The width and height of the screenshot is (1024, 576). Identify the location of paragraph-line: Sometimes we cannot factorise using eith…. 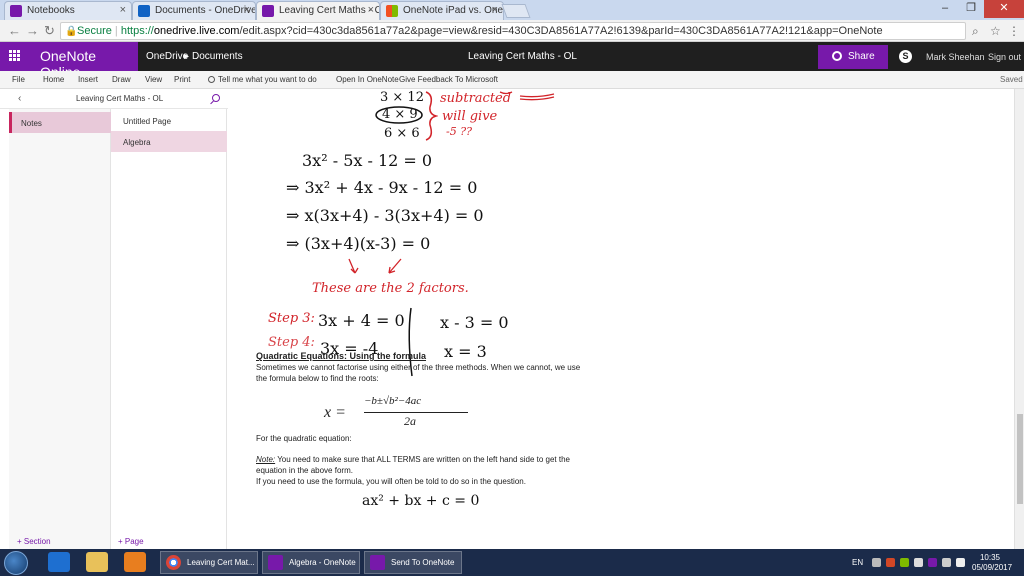
(418, 367).